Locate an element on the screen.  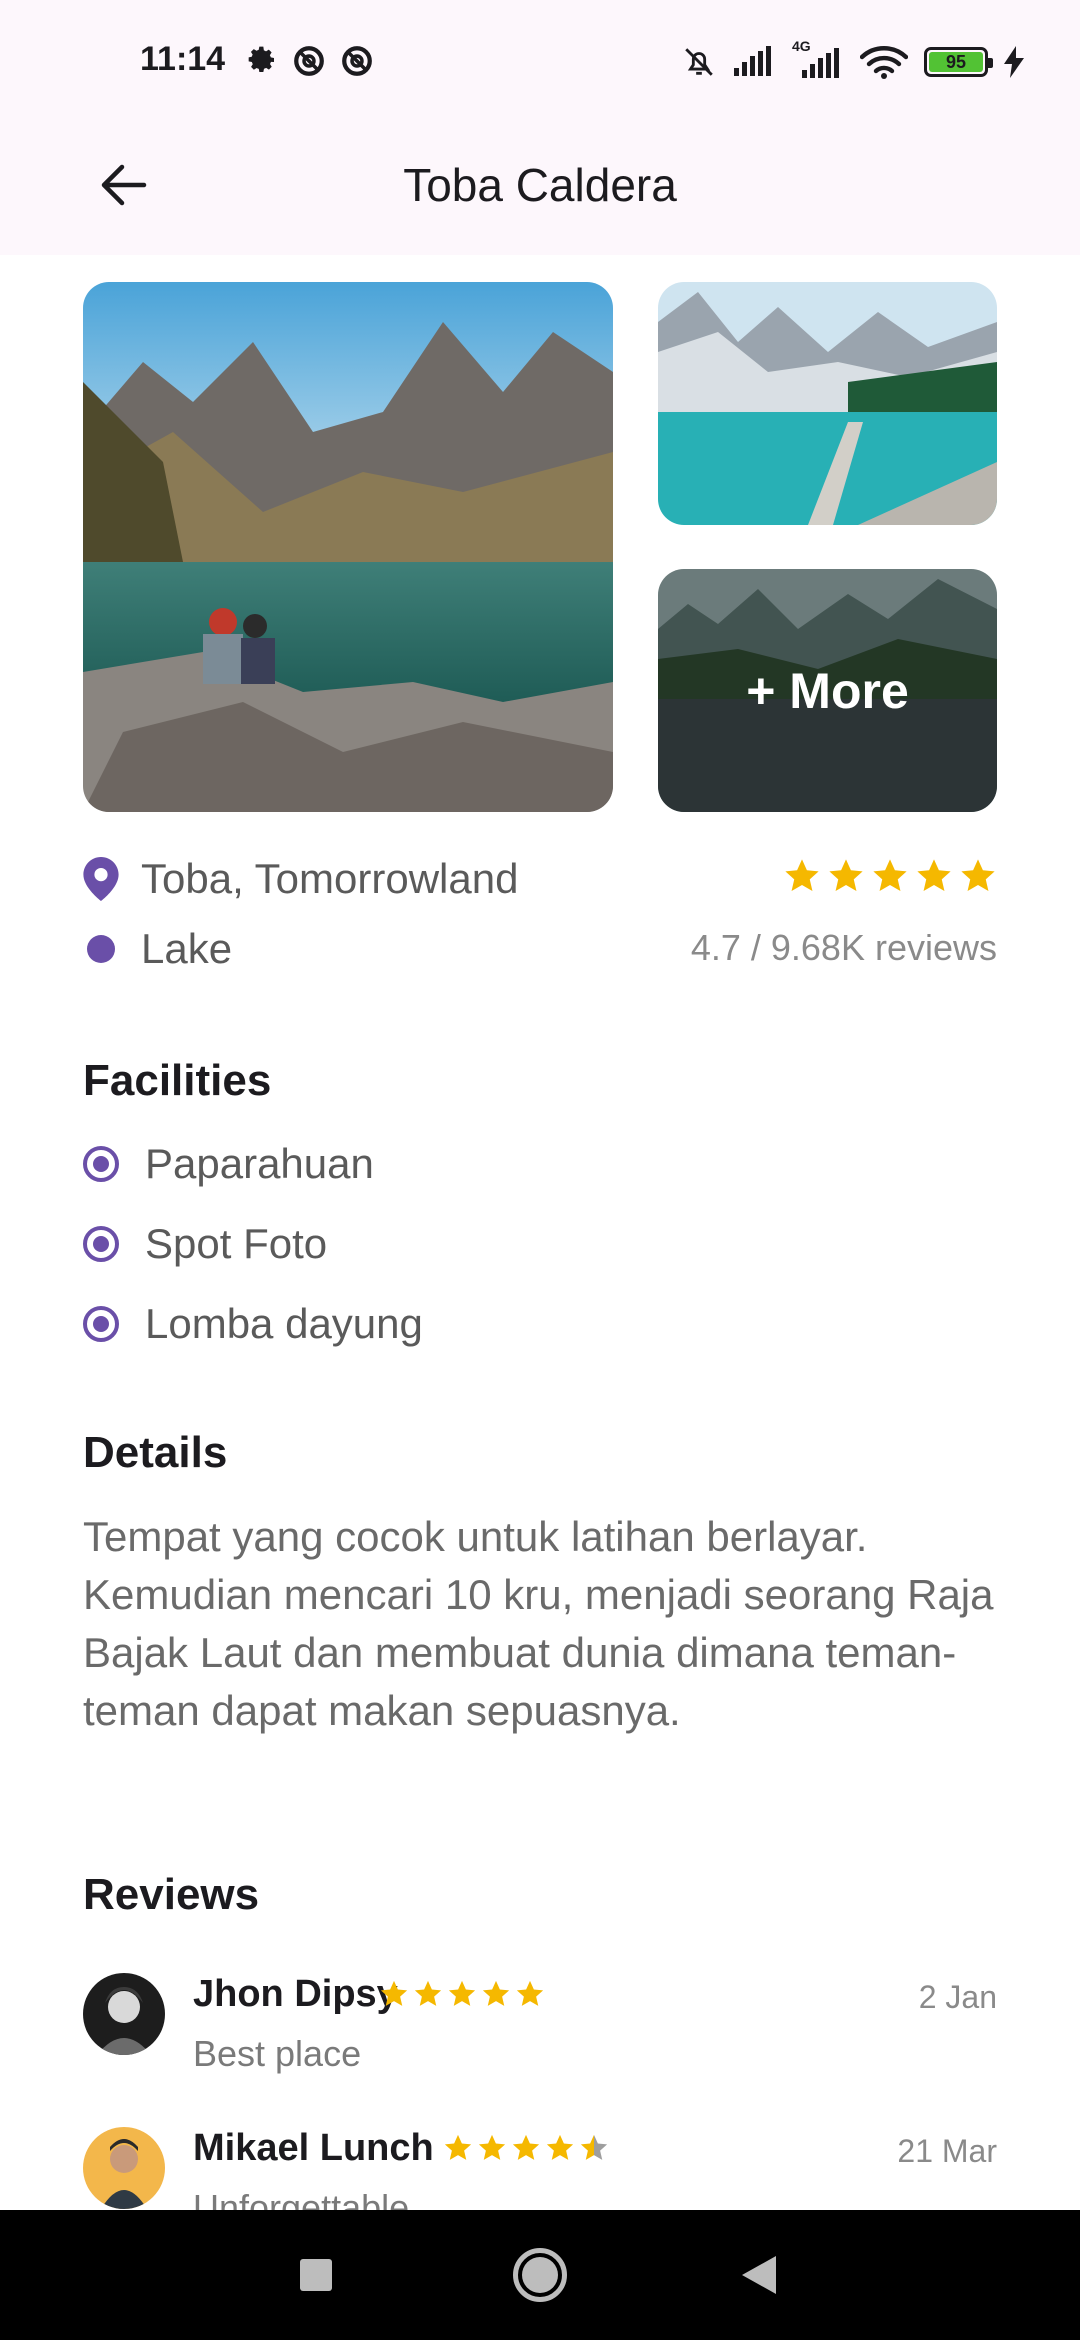
more-photos-button: + More is located at coordinates (827, 690).